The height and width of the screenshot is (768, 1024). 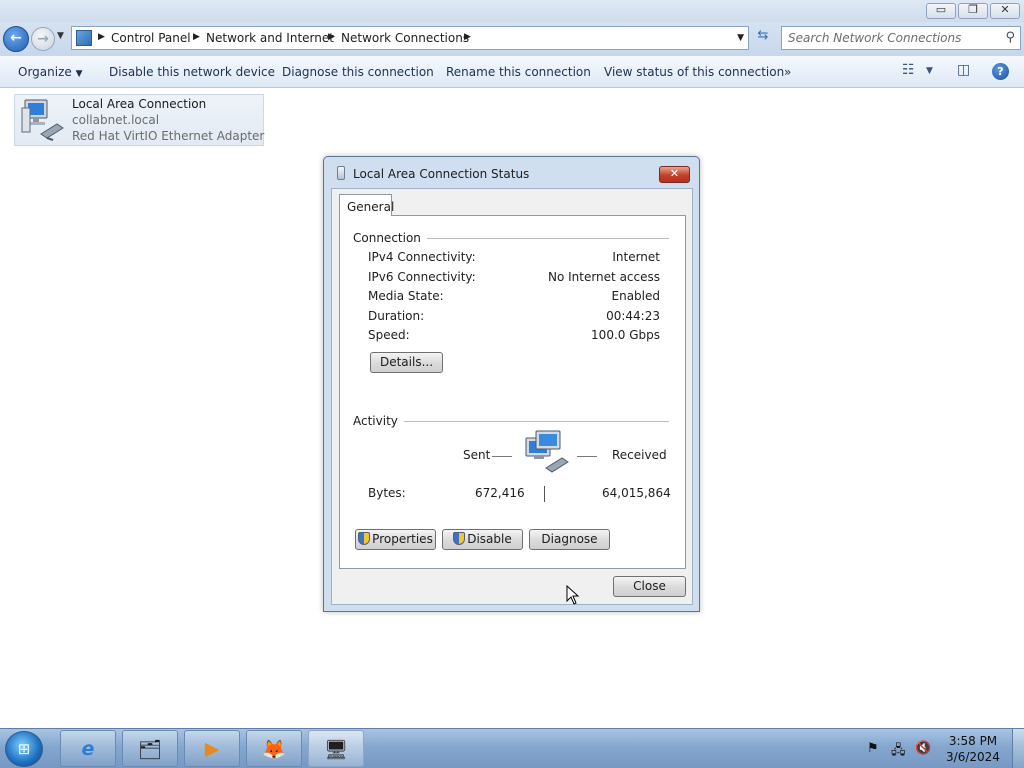 What do you see at coordinates (396, 316) in the screenshot?
I see `duration-label: Duration:` at bounding box center [396, 316].